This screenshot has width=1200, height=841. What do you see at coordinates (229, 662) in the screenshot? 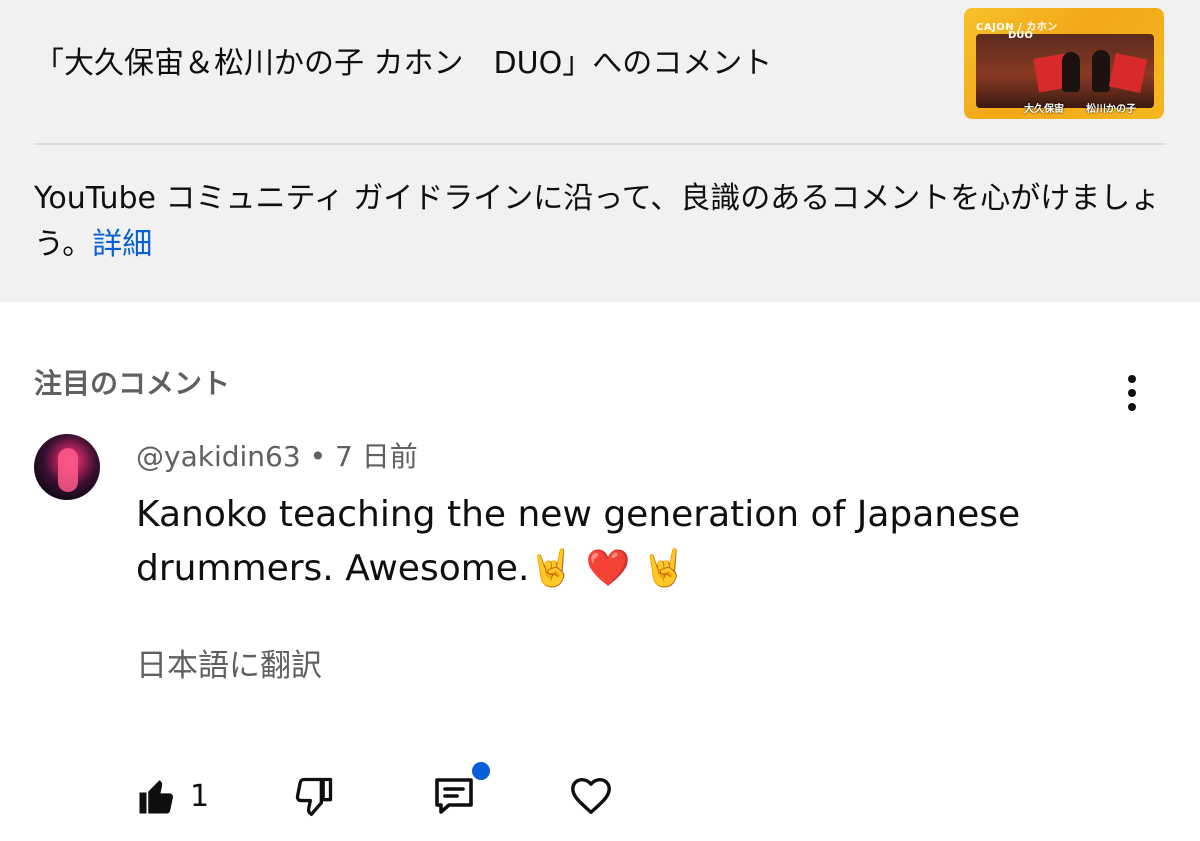
I see `translate-button: 日本語に翻訳` at bounding box center [229, 662].